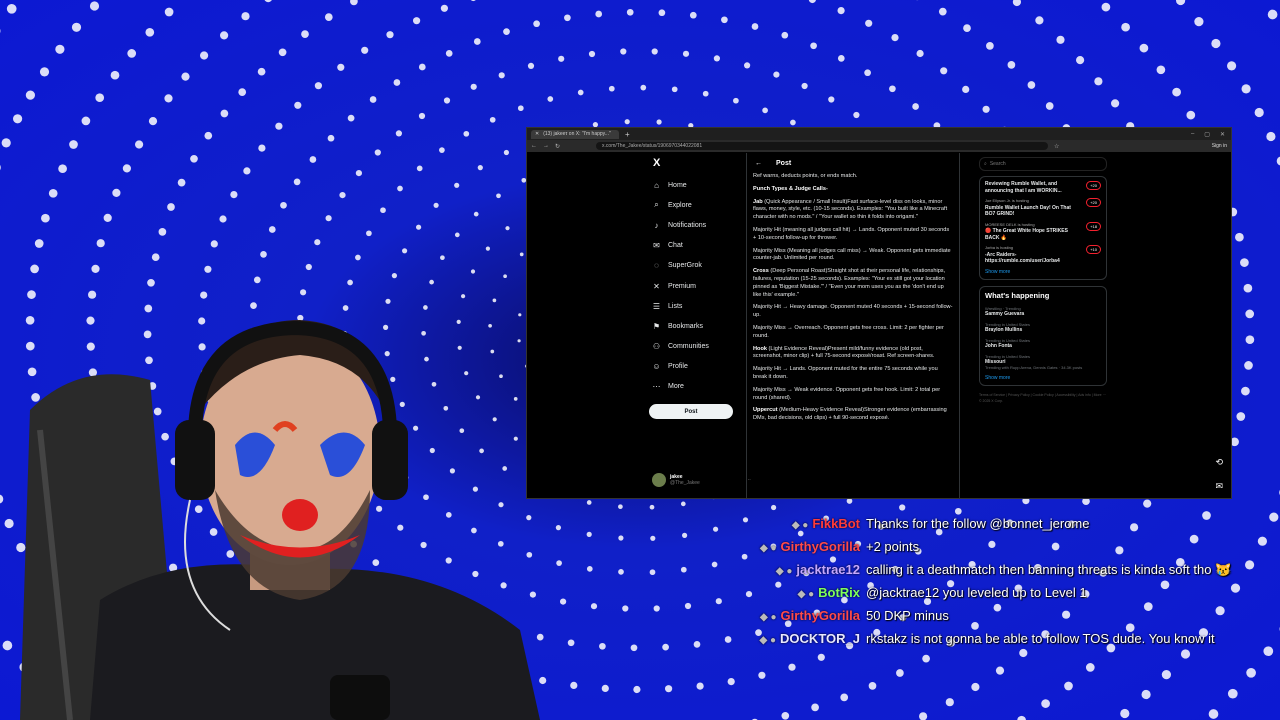  Describe the element at coordinates (1043, 272) in the screenshot. I see `live-show-more-link: Show more` at that location.